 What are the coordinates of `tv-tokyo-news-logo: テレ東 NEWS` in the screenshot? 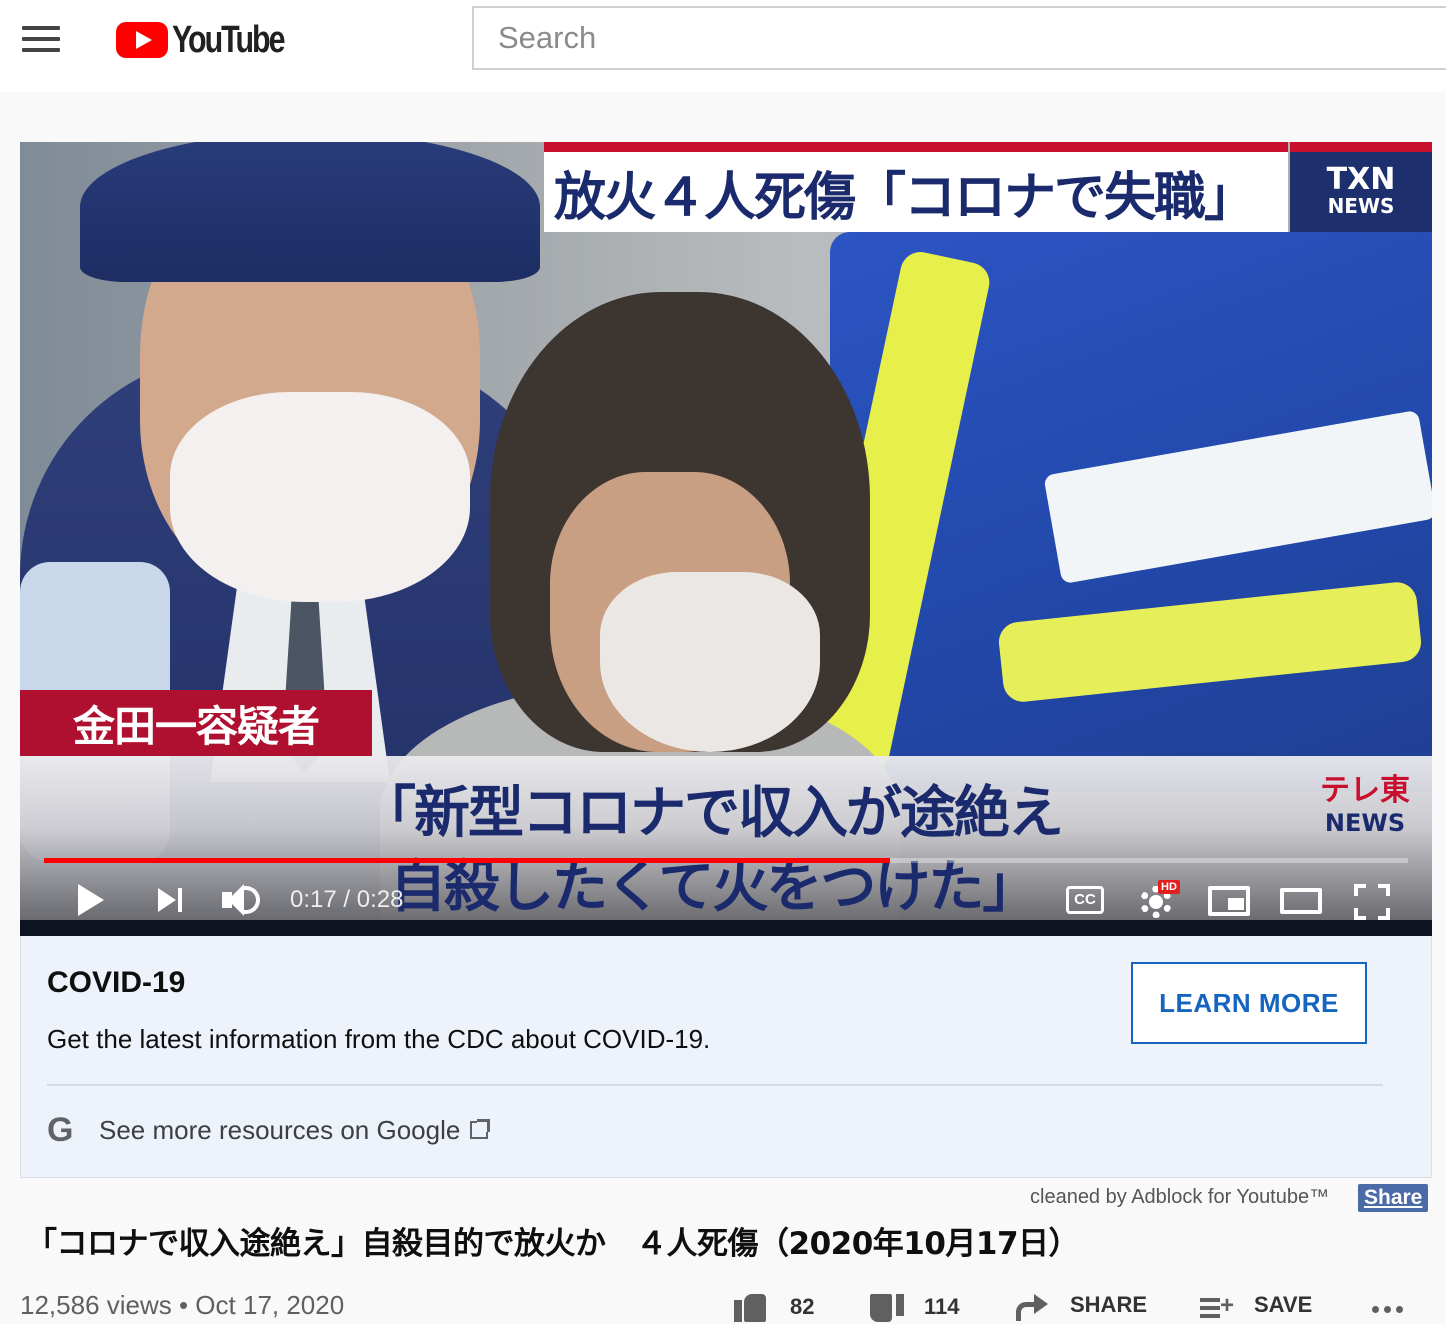 It's located at (1365, 806).